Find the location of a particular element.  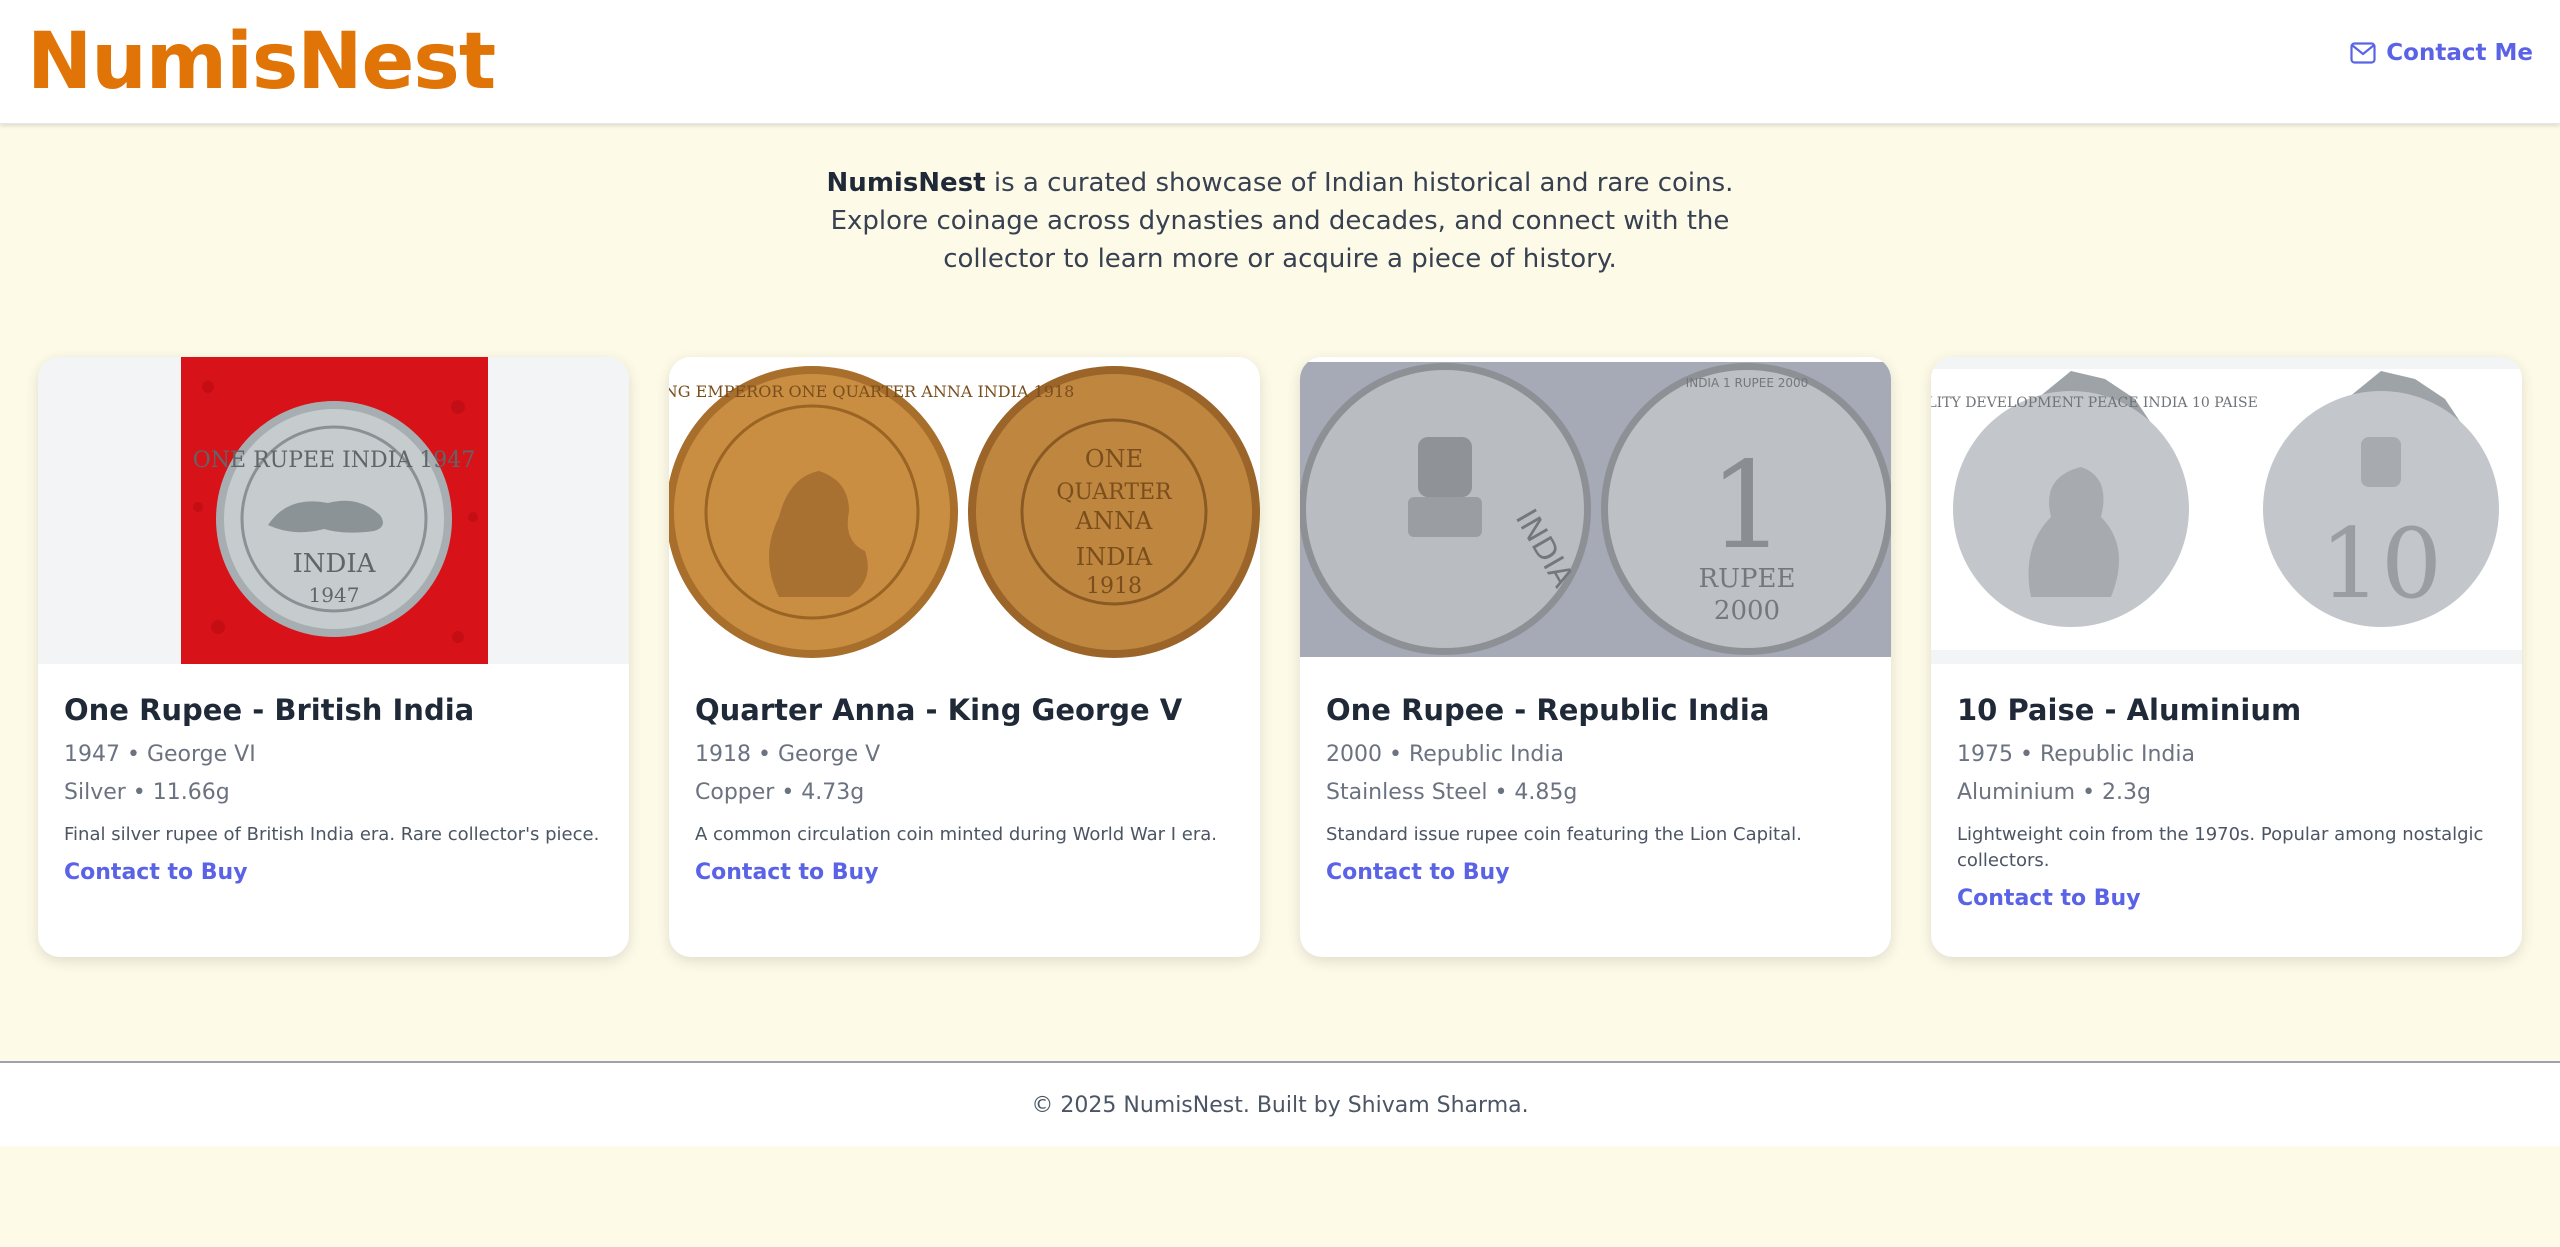

coin-title: One Rupee - Republic India is located at coordinates (1548, 710).